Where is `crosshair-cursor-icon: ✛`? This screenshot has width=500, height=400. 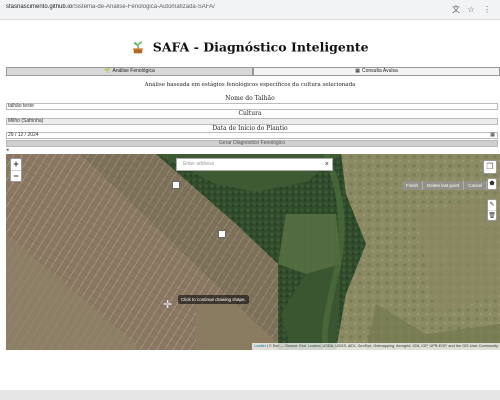 crosshair-cursor-icon: ✛ is located at coordinates (168, 305).